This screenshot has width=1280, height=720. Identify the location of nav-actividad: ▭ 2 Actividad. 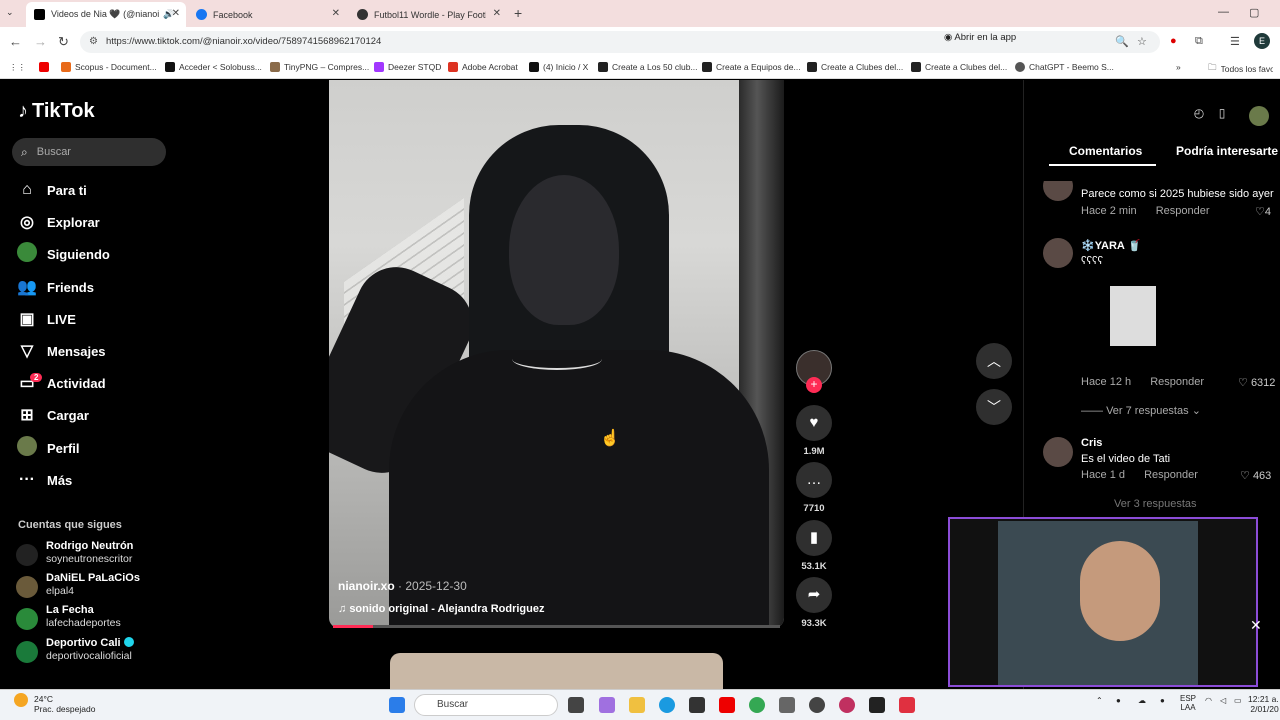
(96, 383).